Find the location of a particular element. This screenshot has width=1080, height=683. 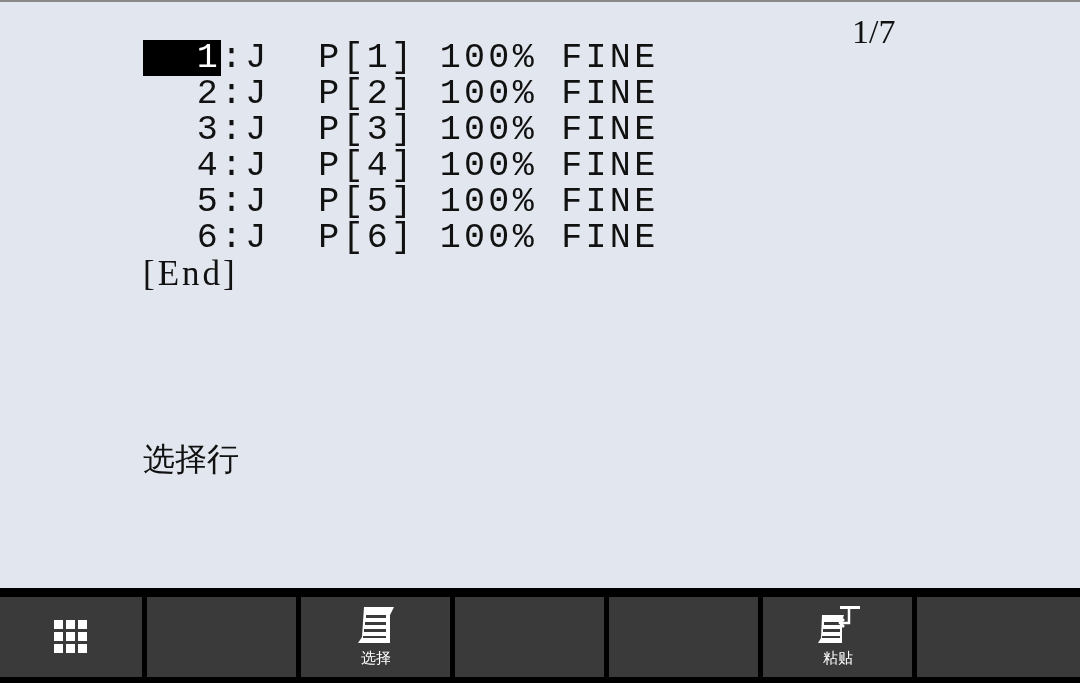

instruction-text: :J P[2] 100% FINE is located at coordinates (440, 94).